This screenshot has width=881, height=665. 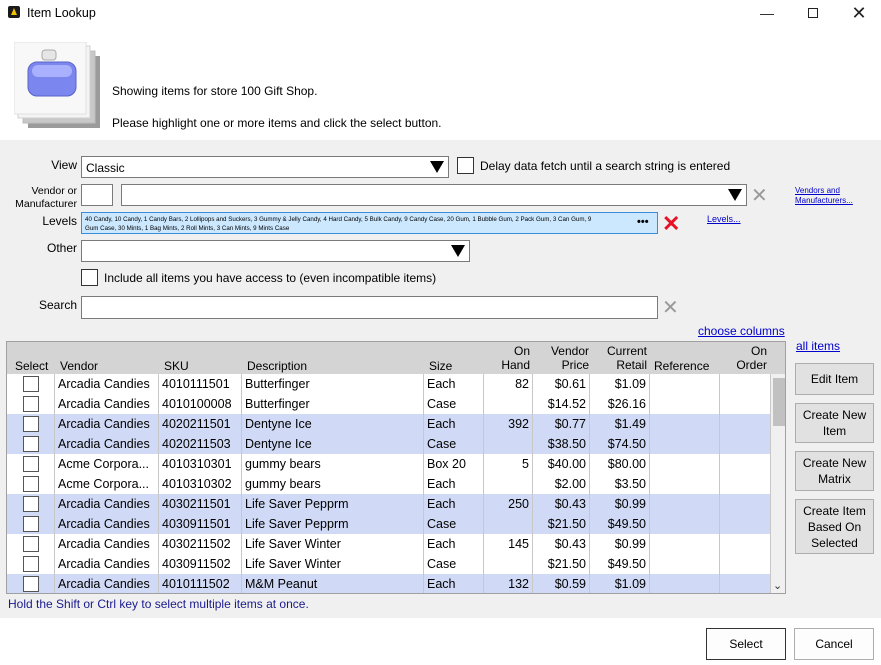 What do you see at coordinates (834, 644) in the screenshot?
I see `cancel-button: Cancel` at bounding box center [834, 644].